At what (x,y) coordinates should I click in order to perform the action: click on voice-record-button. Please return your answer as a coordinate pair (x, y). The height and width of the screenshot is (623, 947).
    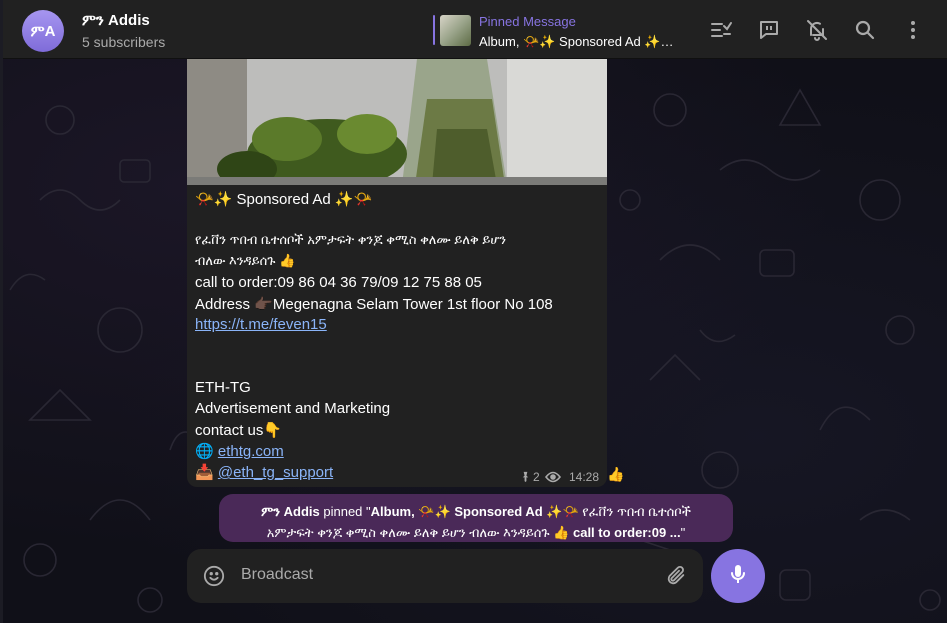
    Looking at the image, I should click on (738, 576).